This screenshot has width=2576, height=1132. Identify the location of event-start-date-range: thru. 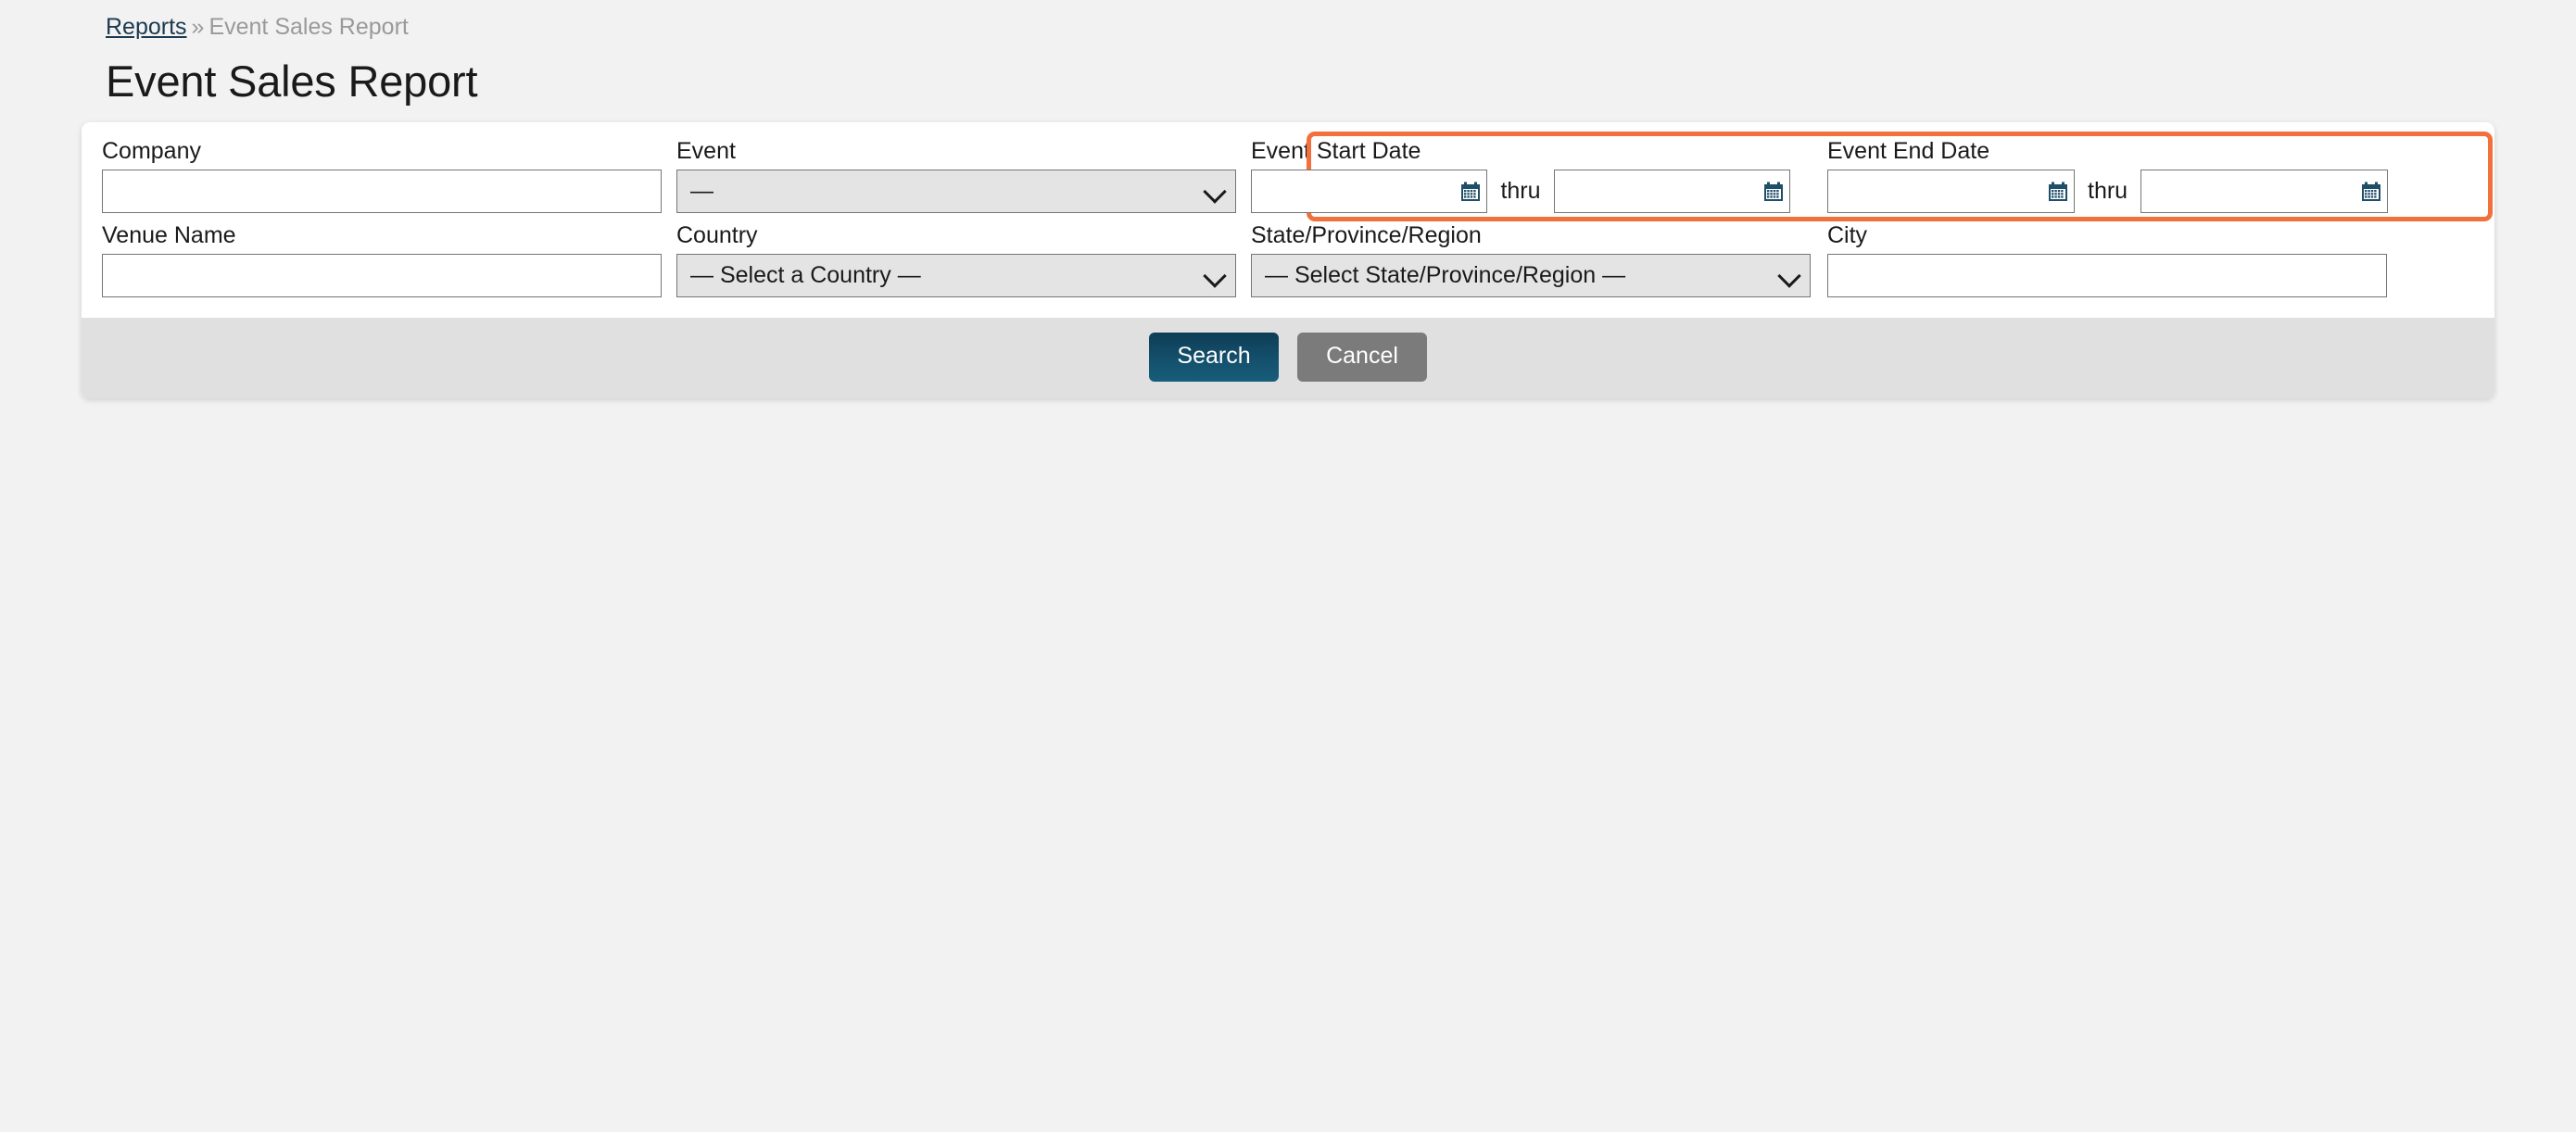
(1521, 191).